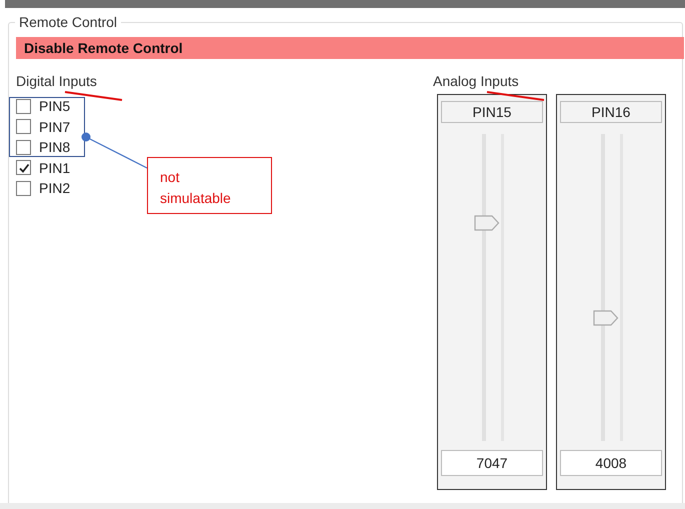 This screenshot has width=685, height=509. Describe the element at coordinates (54, 147) in the screenshot. I see `checkbox-label: PIN8` at that location.